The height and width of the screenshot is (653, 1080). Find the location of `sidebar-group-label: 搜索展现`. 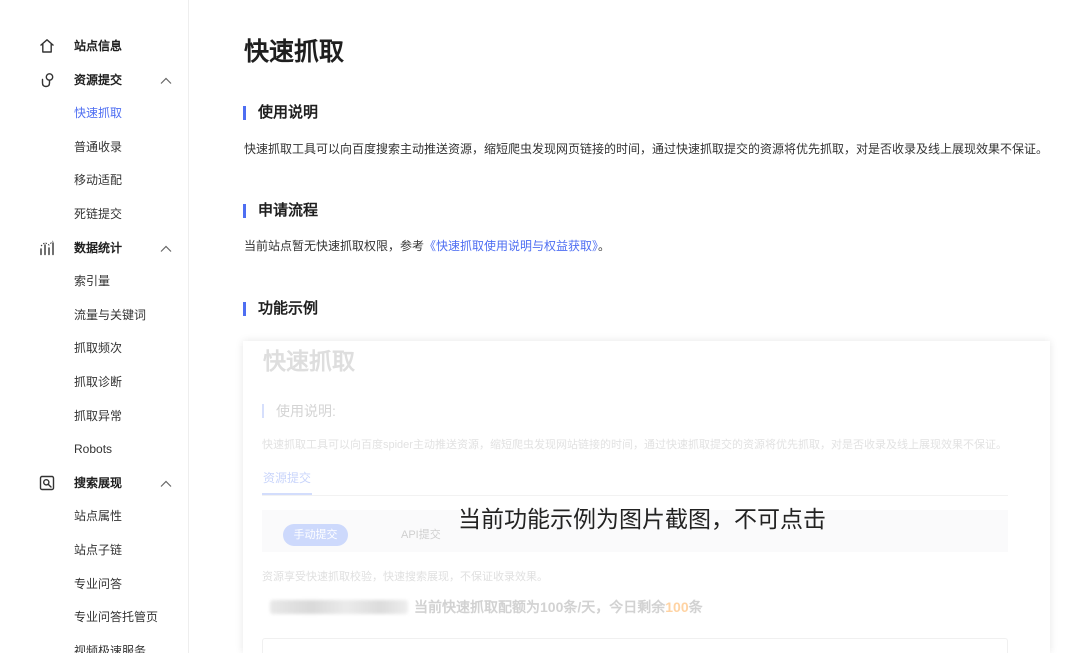

sidebar-group-label: 搜索展现 is located at coordinates (98, 482).